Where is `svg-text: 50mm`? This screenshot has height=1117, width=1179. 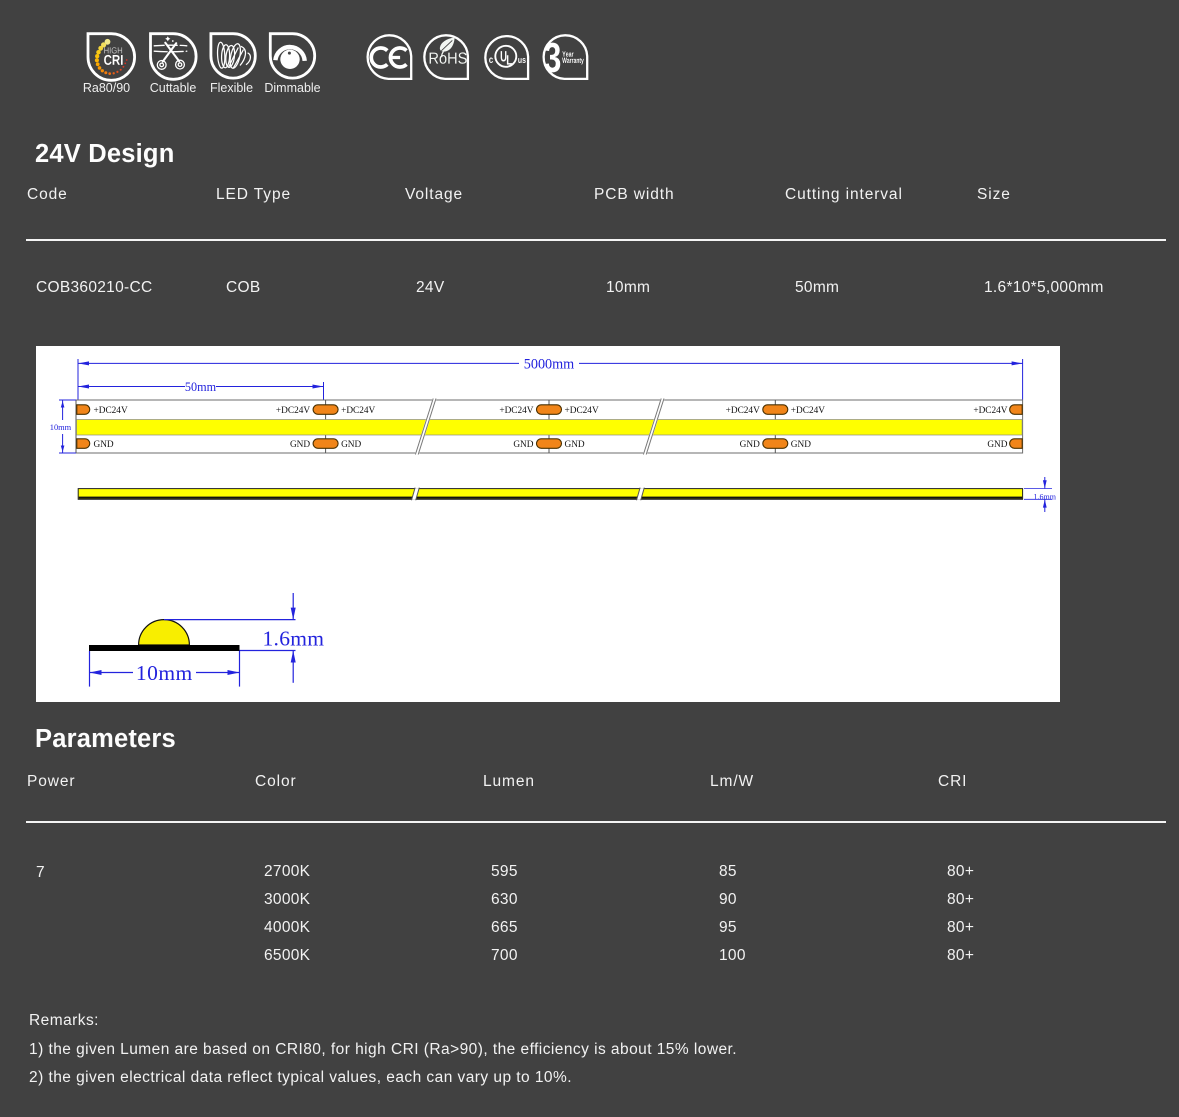 svg-text: 50mm is located at coordinates (201, 387).